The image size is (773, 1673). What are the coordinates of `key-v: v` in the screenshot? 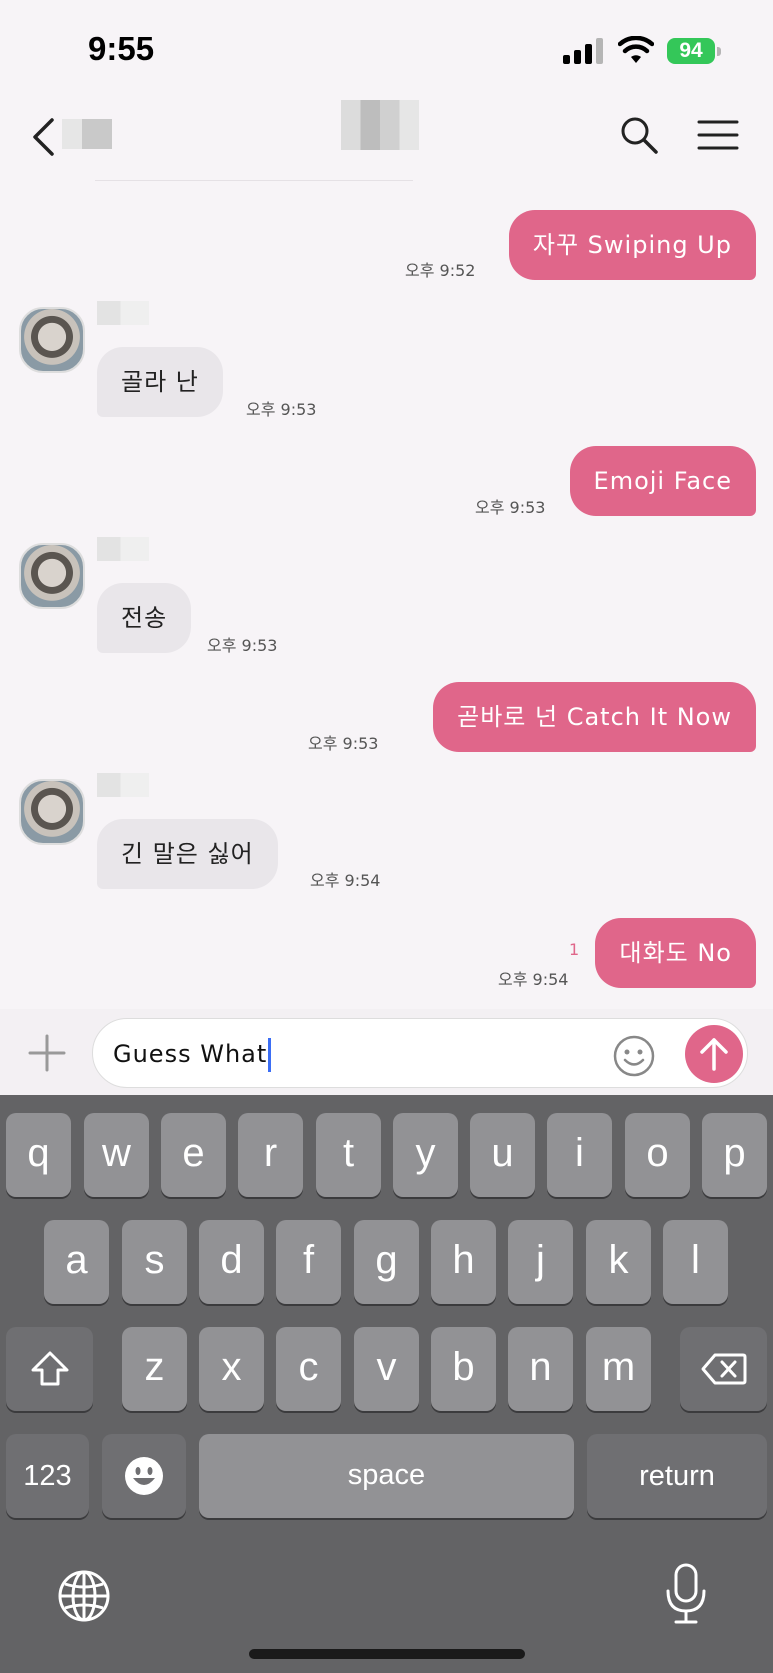 It's located at (386, 1369).